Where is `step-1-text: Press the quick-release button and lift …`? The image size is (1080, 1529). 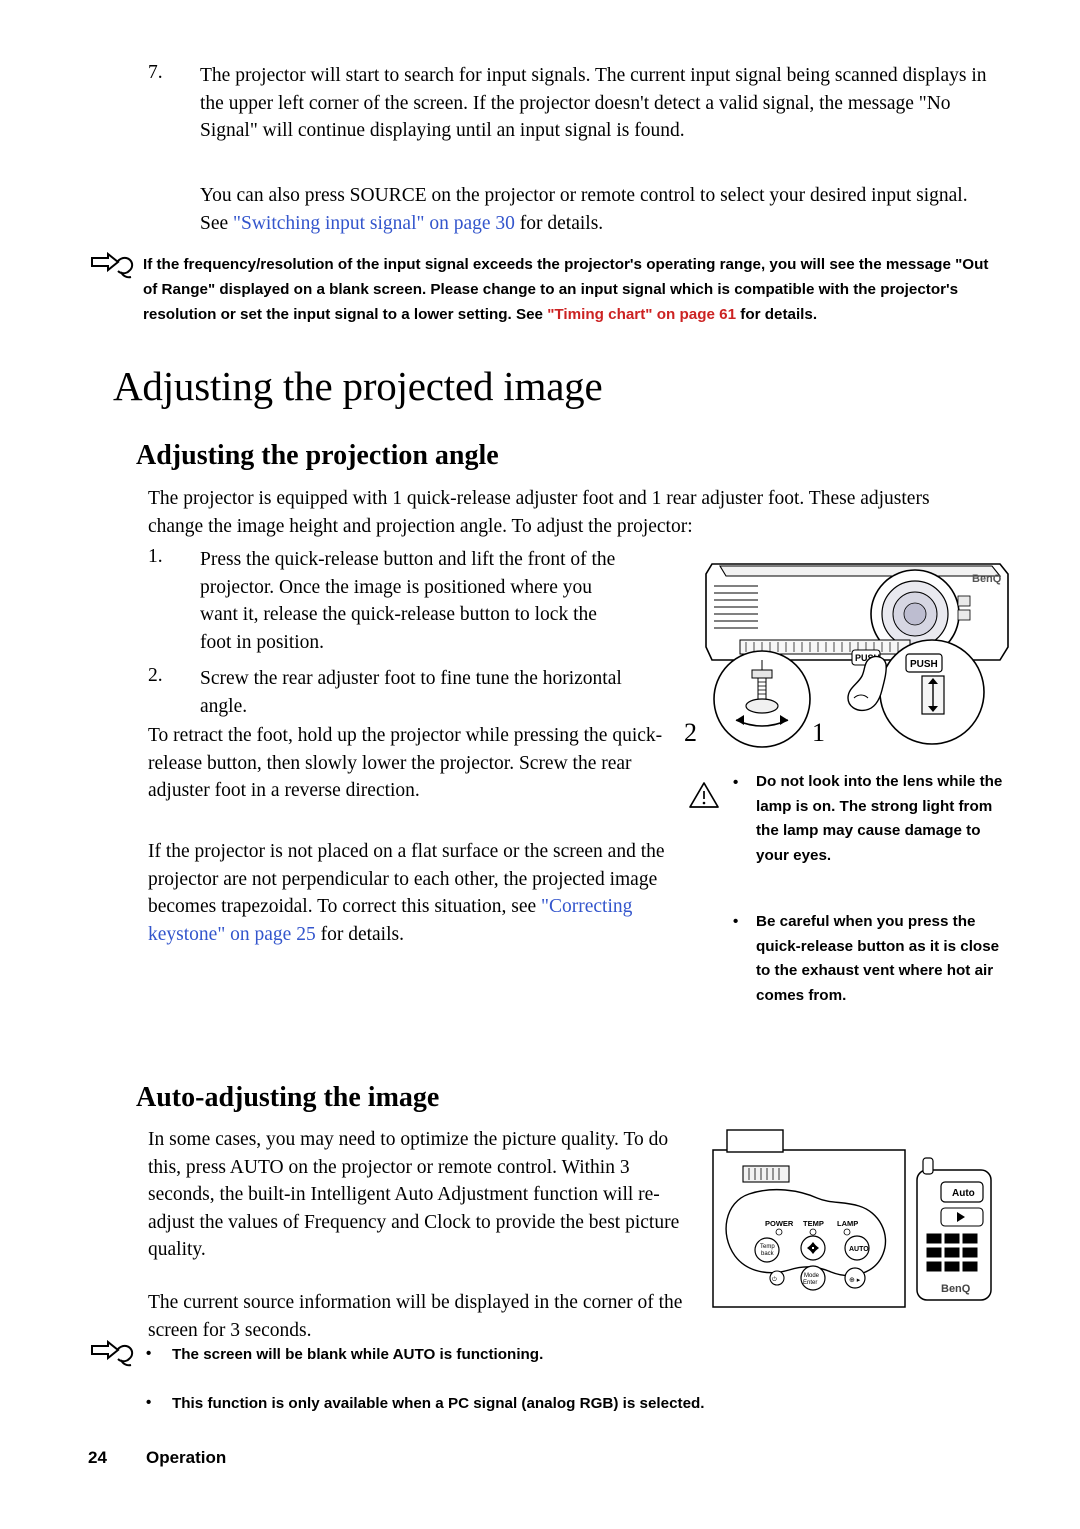 step-1-text: Press the quick-release button and lift … is located at coordinates (408, 601).